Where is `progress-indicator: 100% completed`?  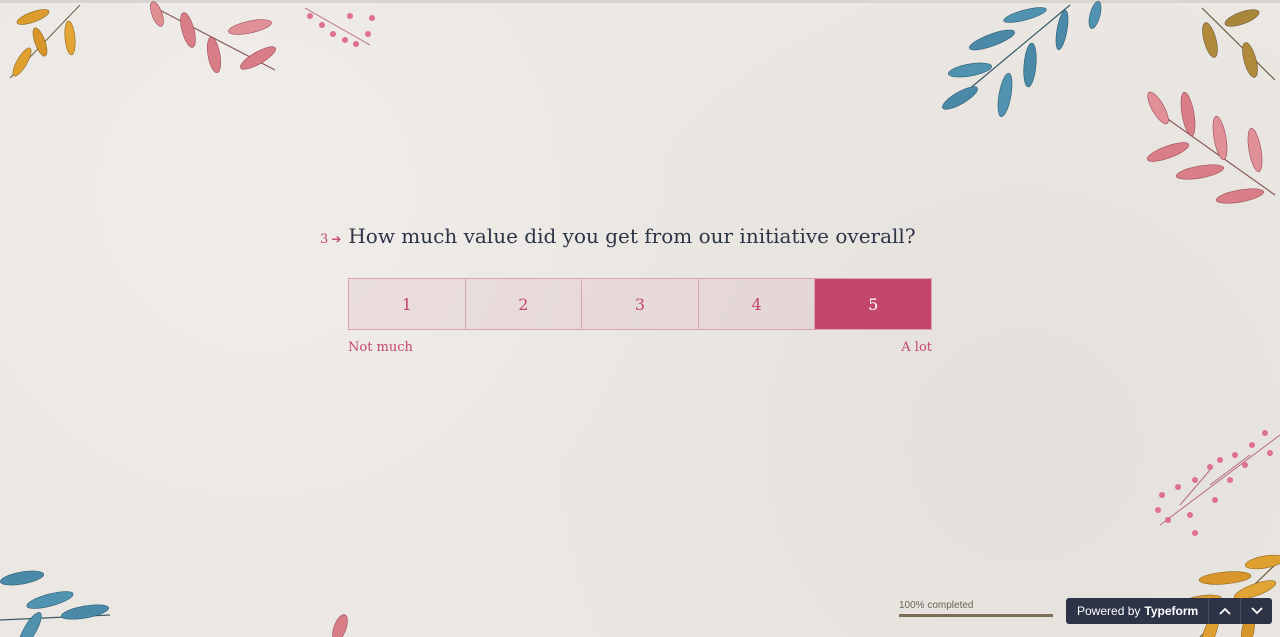 progress-indicator: 100% completed is located at coordinates (976, 608).